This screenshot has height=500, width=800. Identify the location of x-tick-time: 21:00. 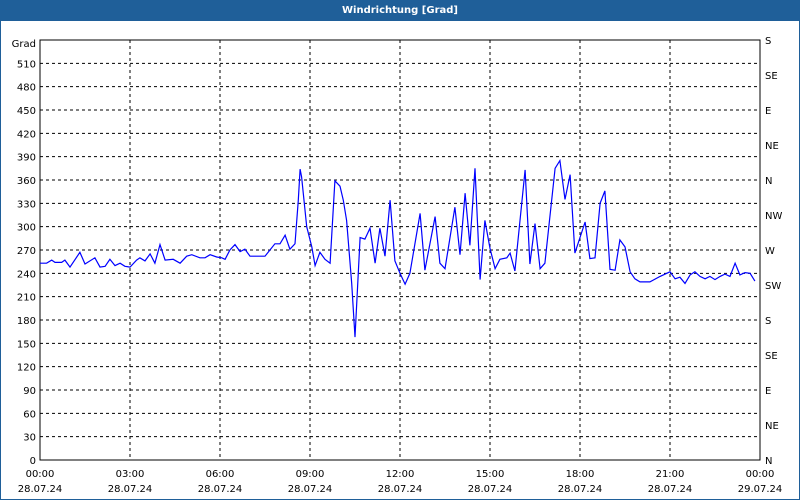
(670, 474).